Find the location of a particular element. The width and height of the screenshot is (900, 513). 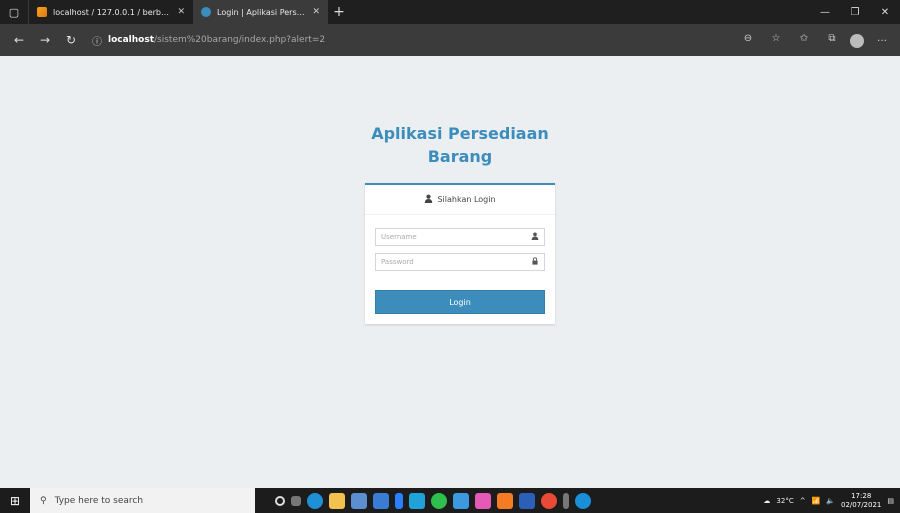

clock-time: 17:28 is located at coordinates (861, 495).